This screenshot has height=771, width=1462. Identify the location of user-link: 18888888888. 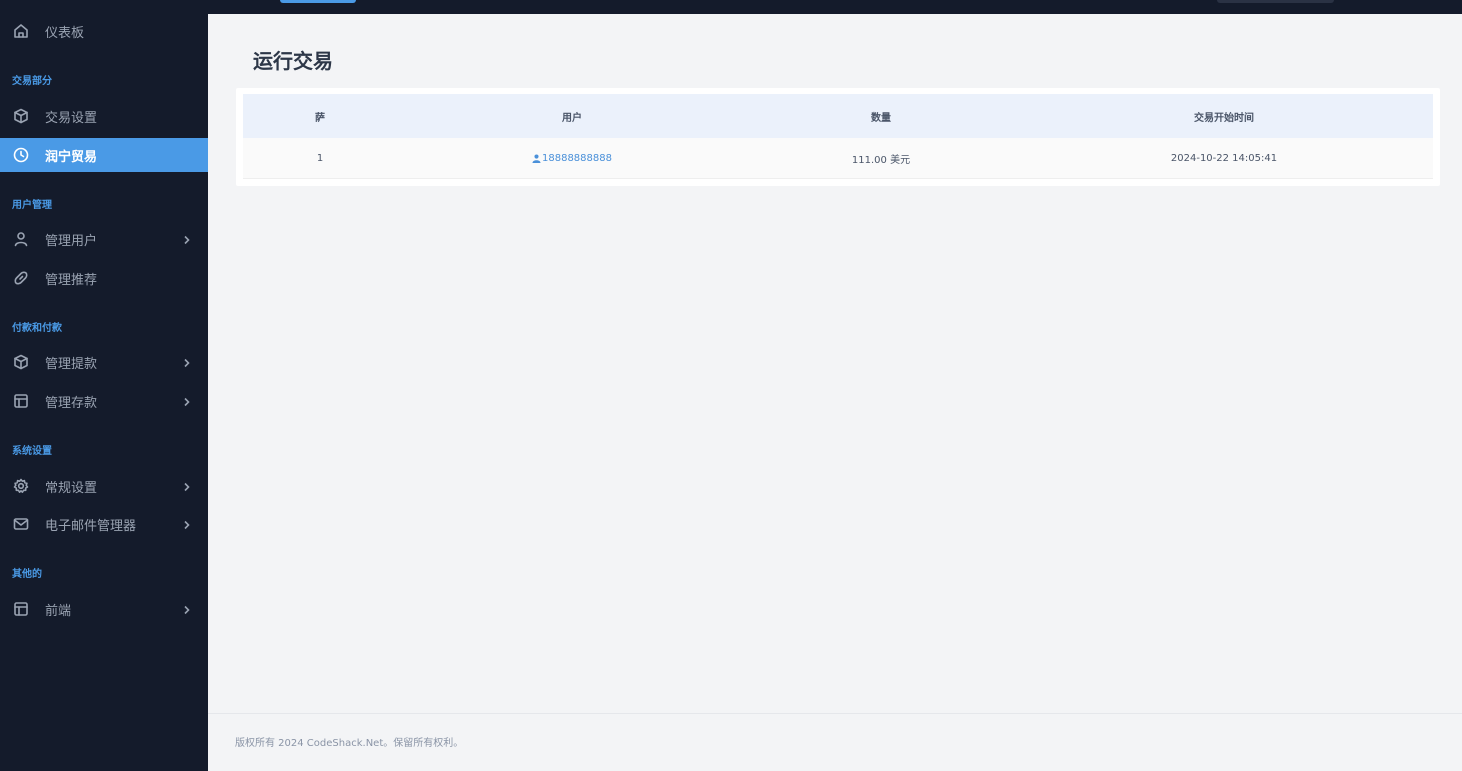
(572, 158).